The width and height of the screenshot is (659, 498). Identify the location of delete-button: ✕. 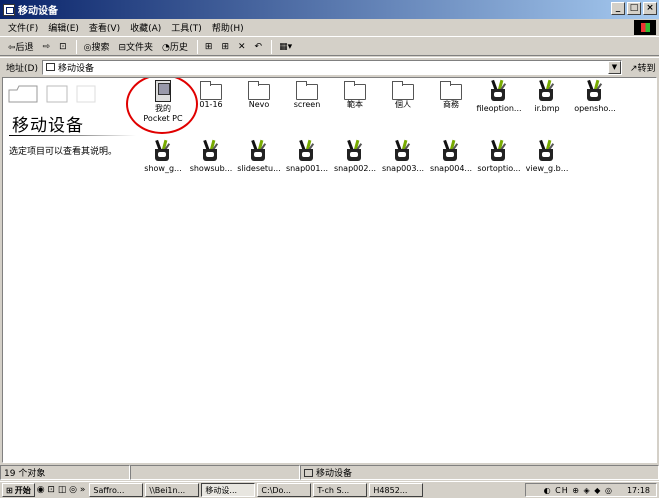
(242, 47).